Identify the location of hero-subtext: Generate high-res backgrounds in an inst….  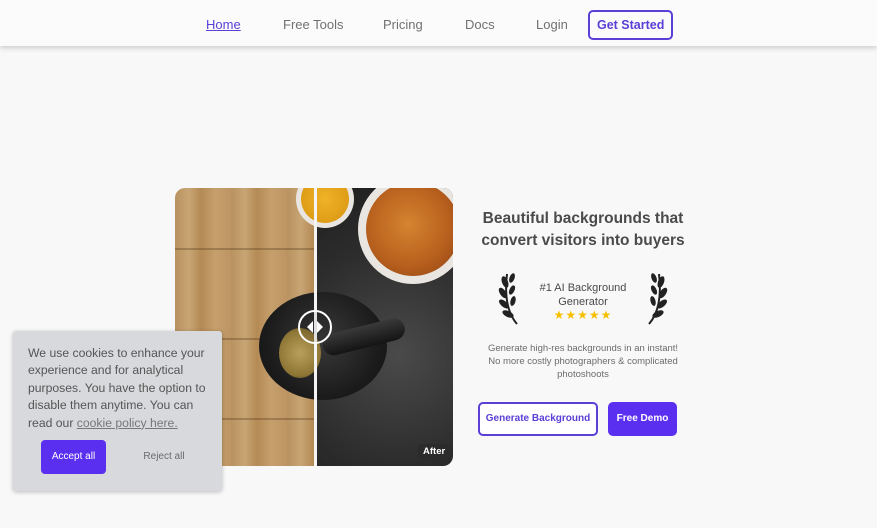
(583, 361).